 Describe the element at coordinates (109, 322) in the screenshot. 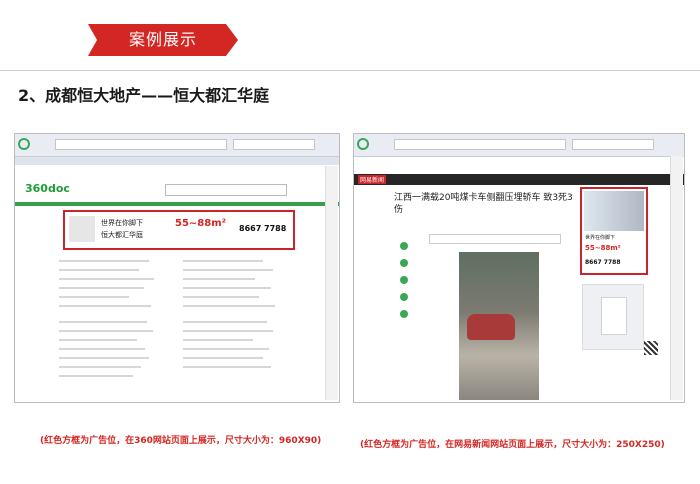

I see `article-list-left` at that location.